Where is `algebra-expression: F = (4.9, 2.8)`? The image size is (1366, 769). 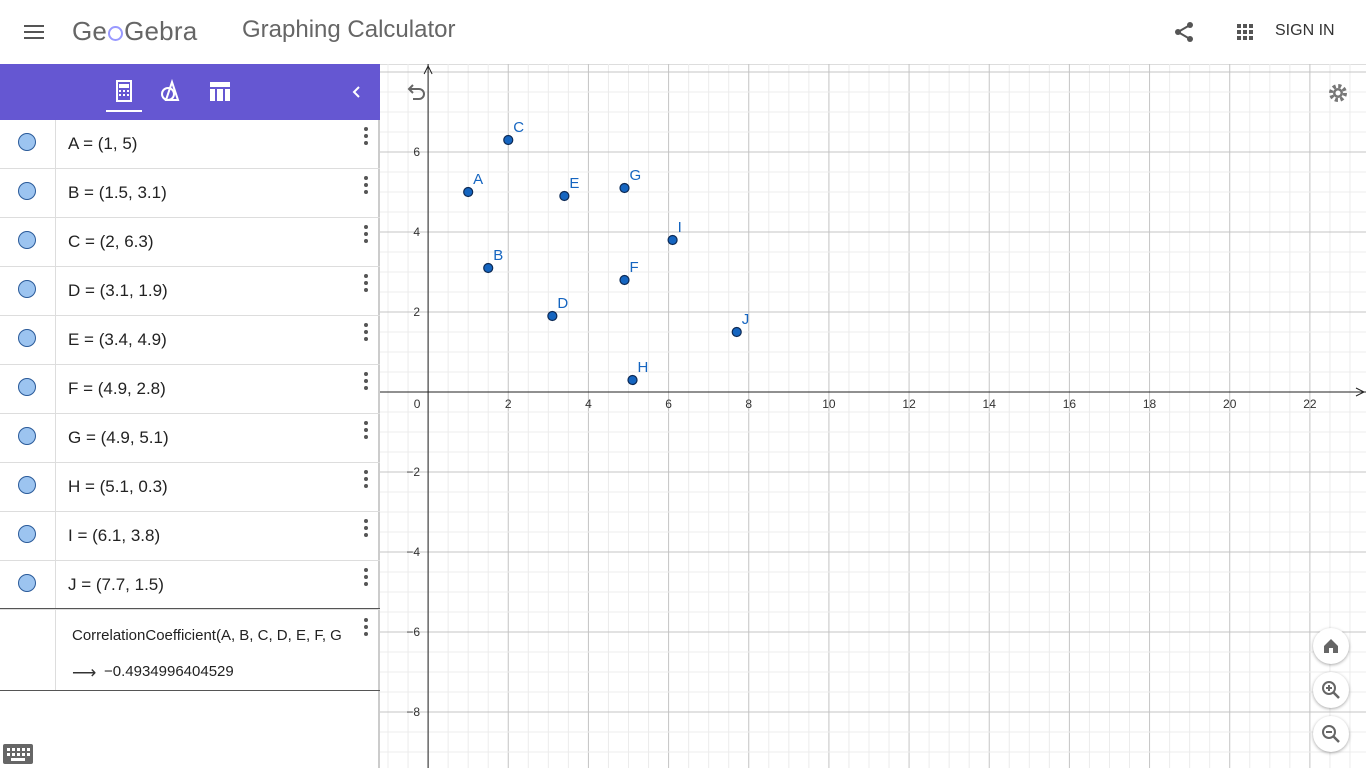 algebra-expression: F = (4.9, 2.8) is located at coordinates (117, 389).